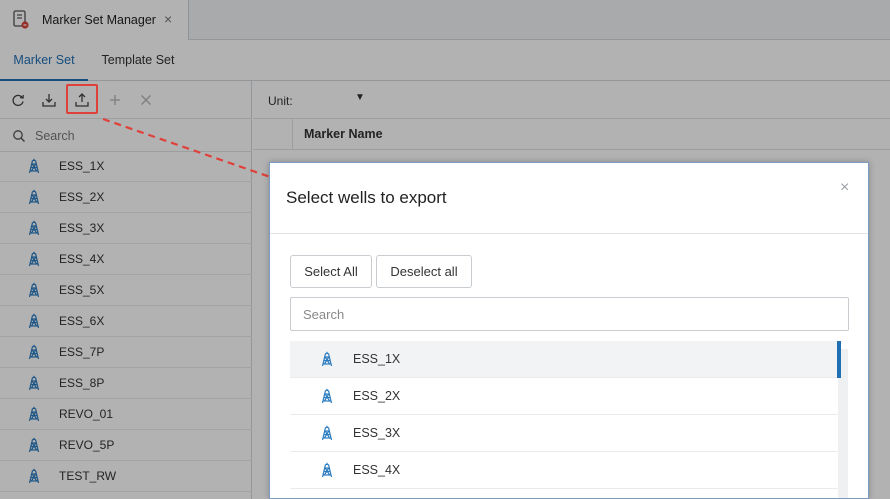  Describe the element at coordinates (569, 233) in the screenshot. I see `dialog-divider` at that location.